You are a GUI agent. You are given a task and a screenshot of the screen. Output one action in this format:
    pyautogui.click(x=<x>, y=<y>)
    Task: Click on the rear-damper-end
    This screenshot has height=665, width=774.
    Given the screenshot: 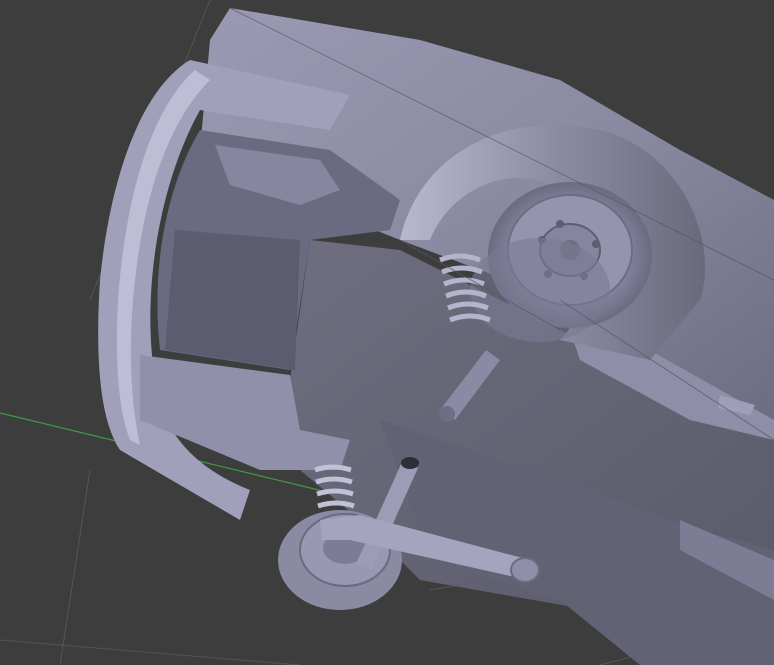 What is the action you would take?
    pyautogui.click(x=447, y=414)
    